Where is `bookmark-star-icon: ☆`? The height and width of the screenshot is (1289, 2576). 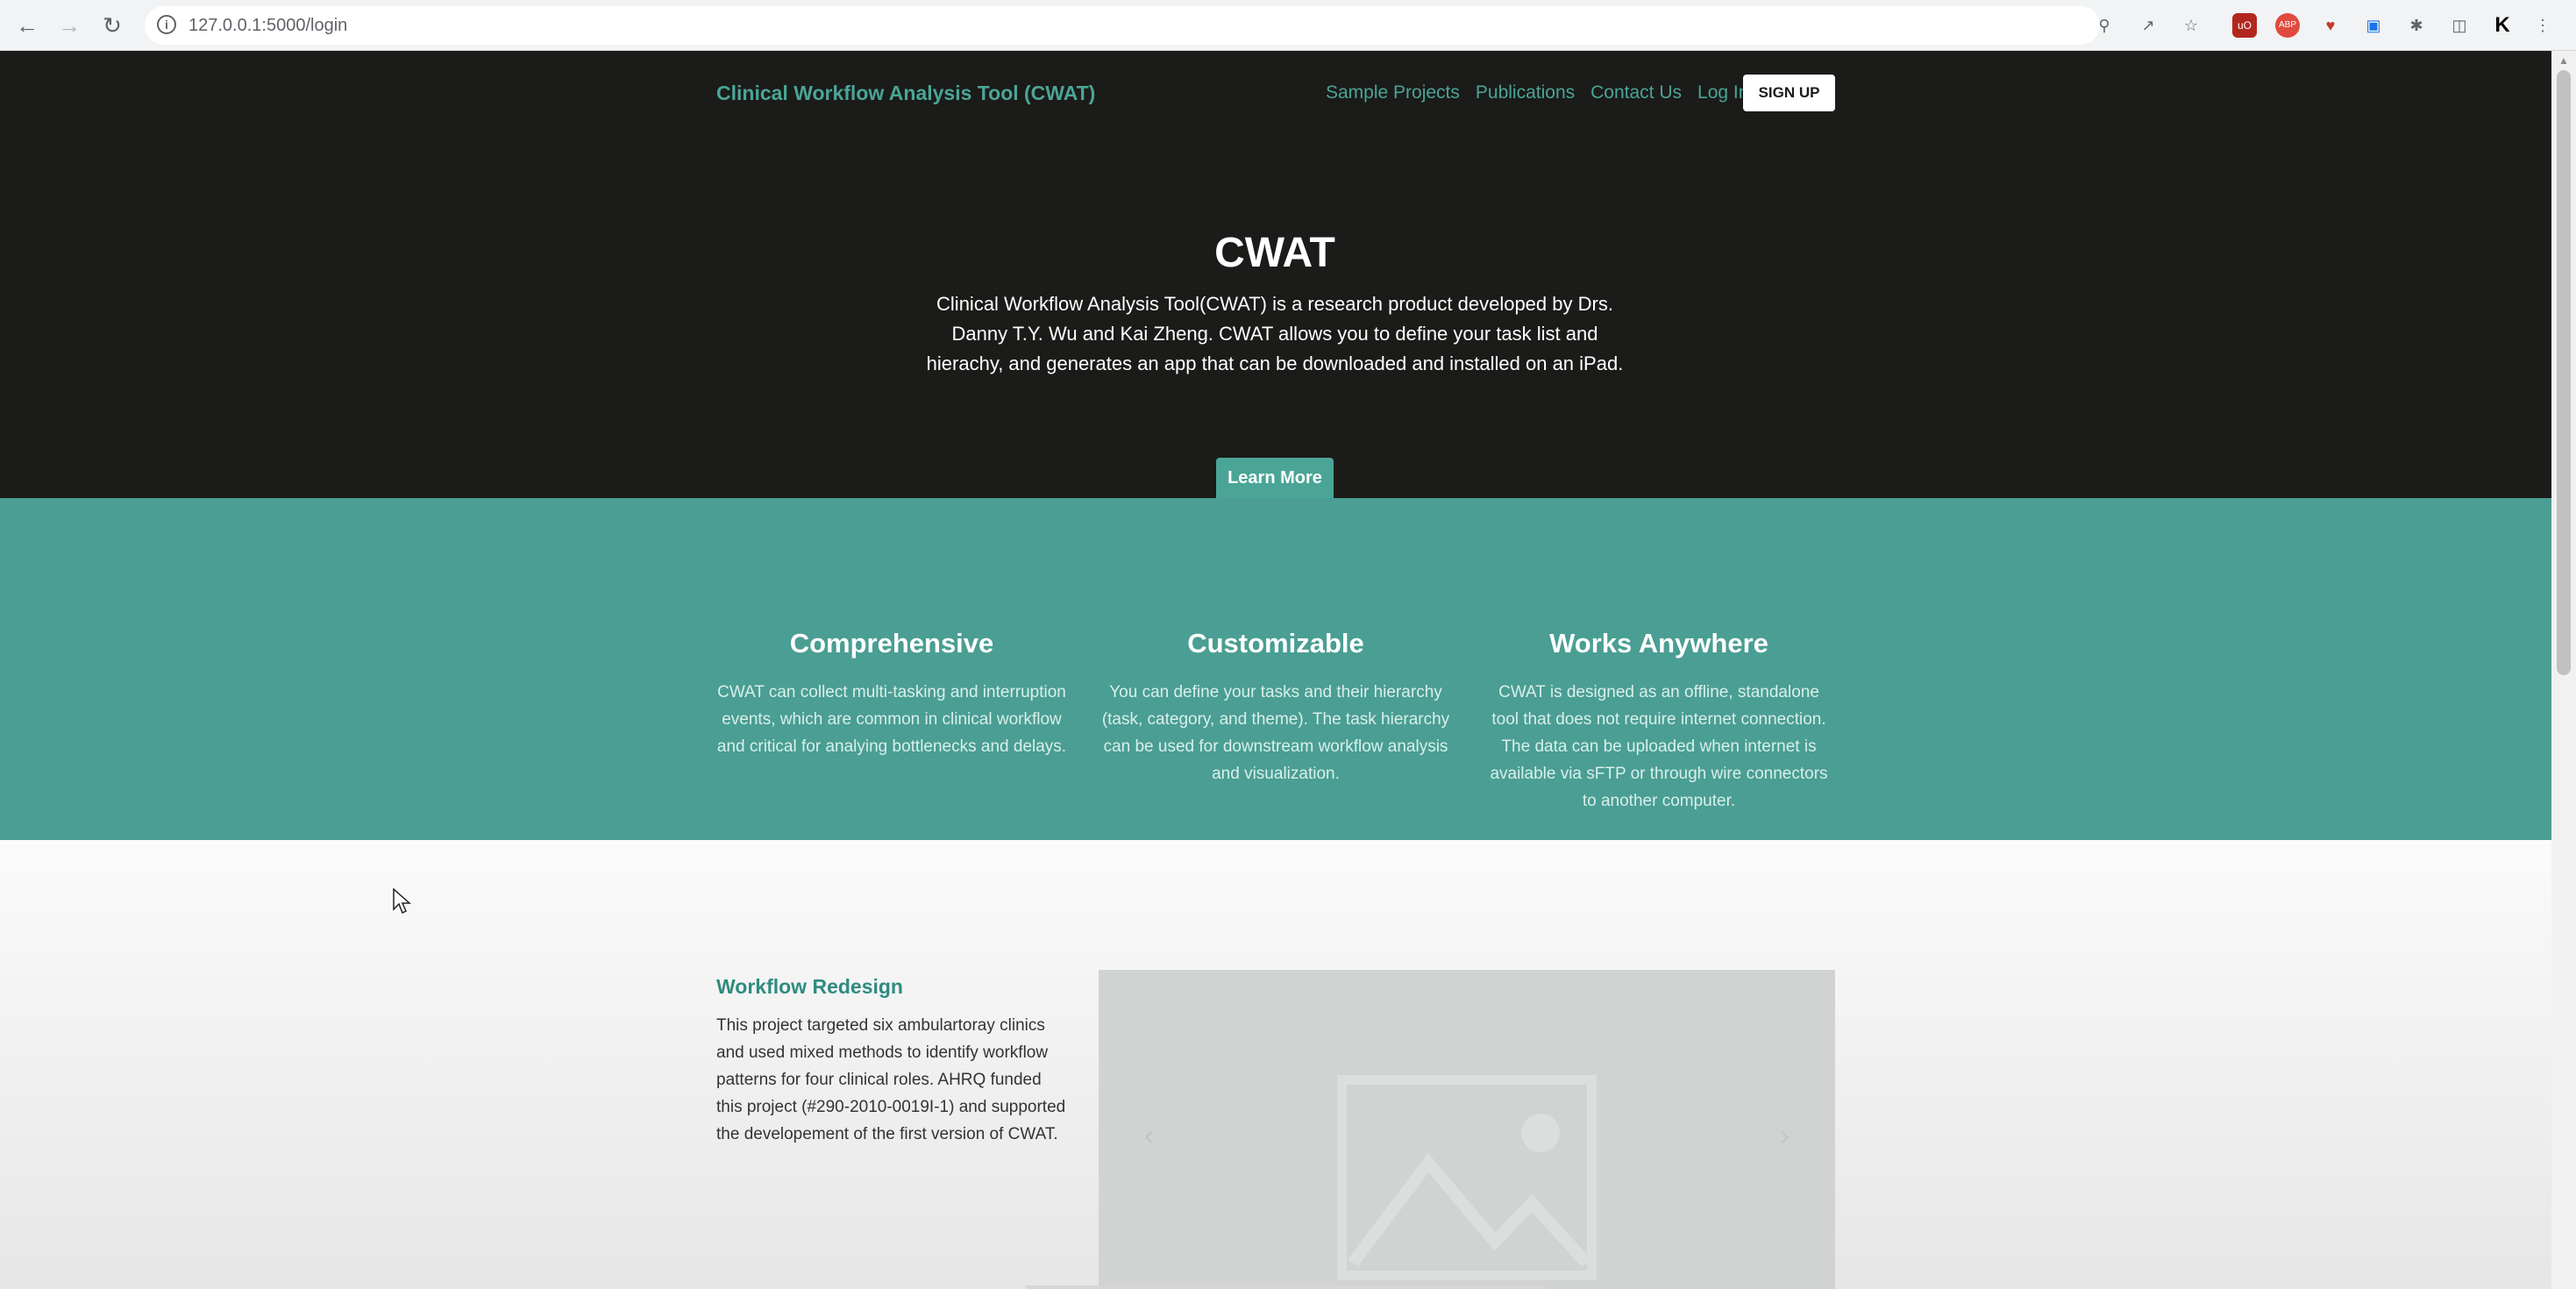
bookmark-star-icon: ☆ is located at coordinates (2191, 26).